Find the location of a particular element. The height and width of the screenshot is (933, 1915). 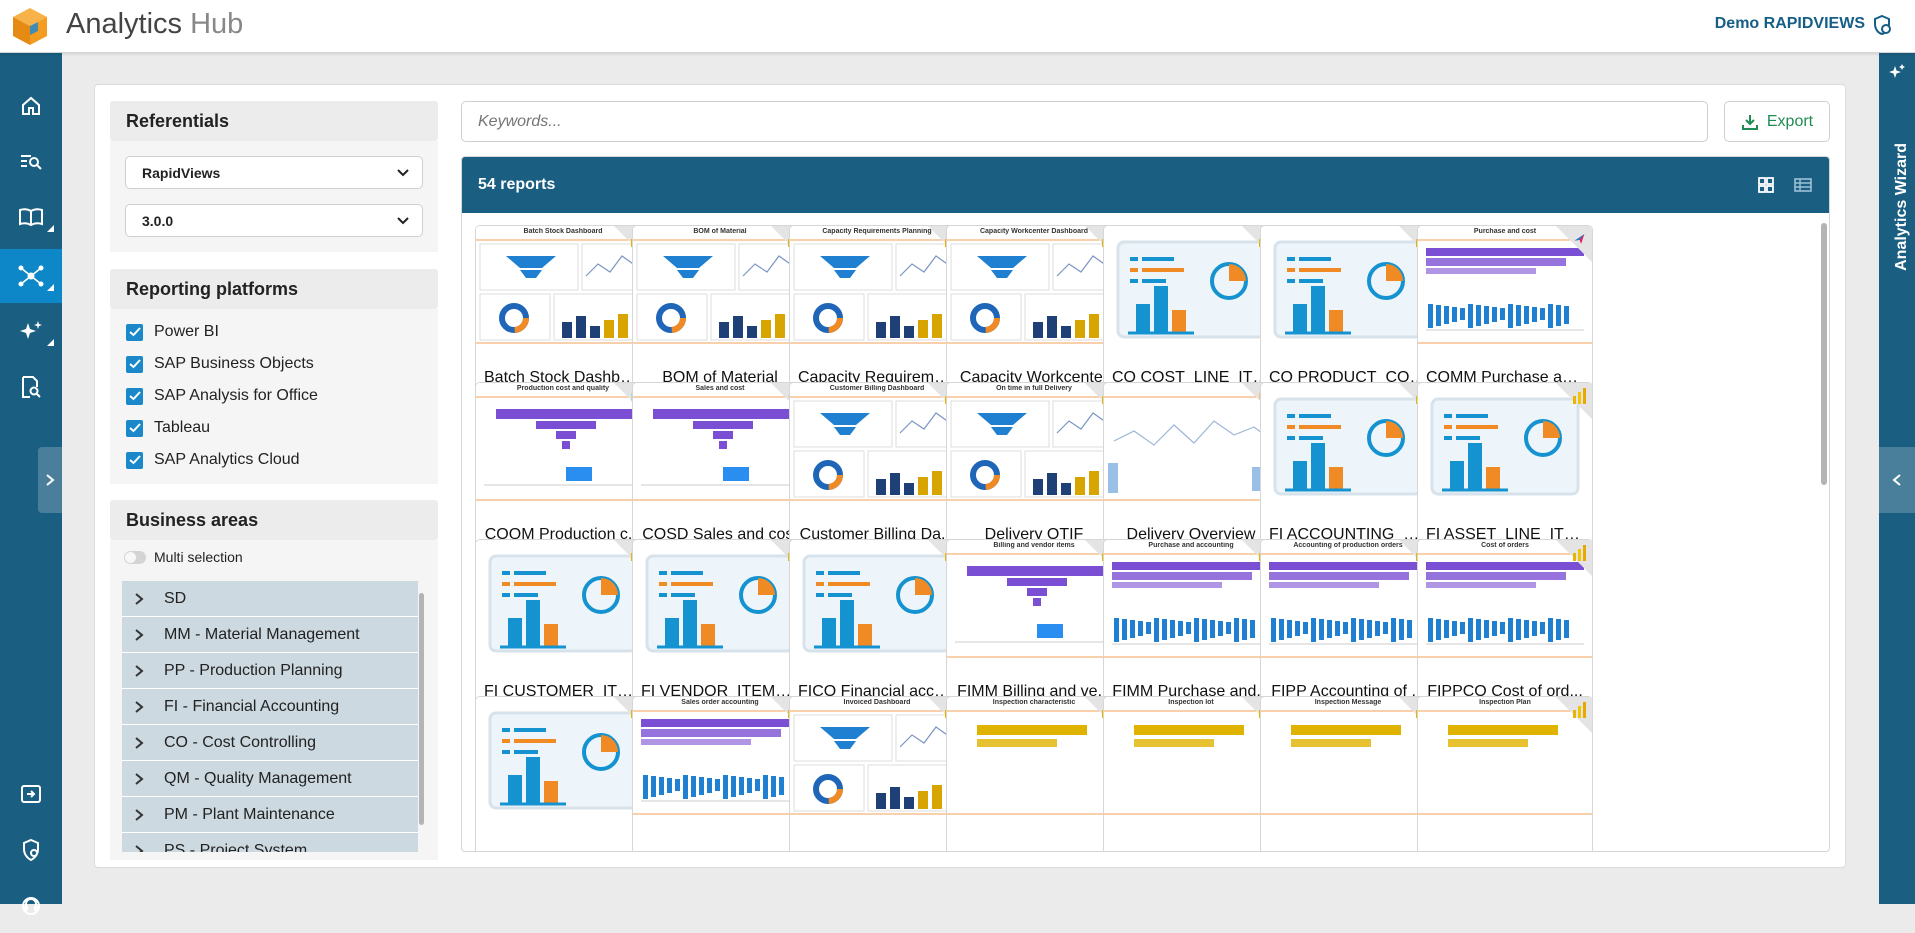

open-wizard-button is located at coordinates (1897, 480).